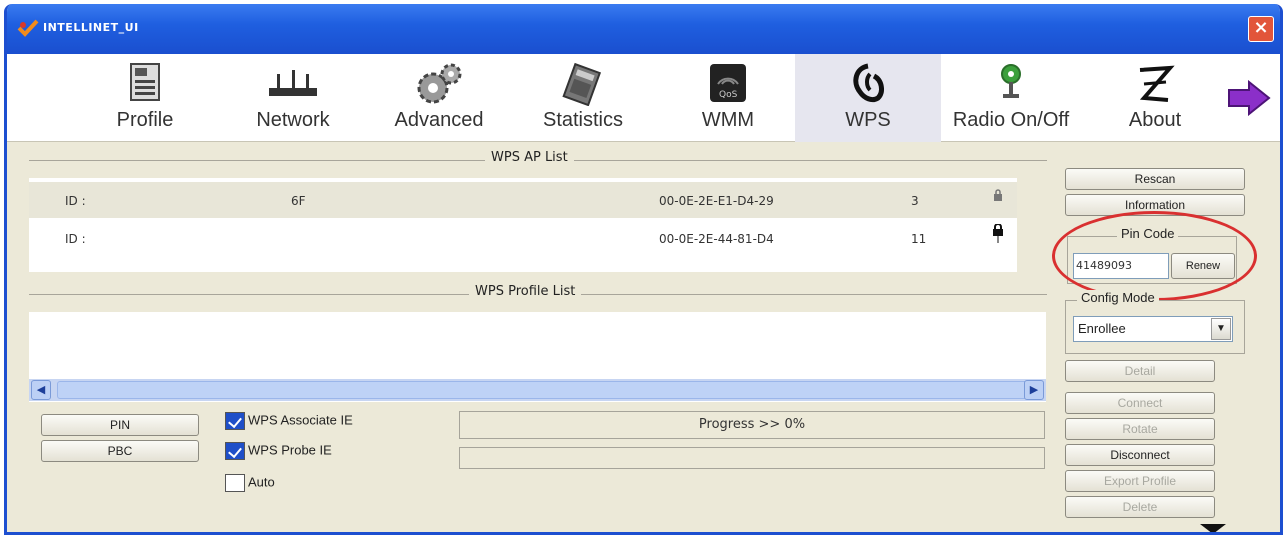 This screenshot has width=1287, height=539. What do you see at coordinates (1011, 120) in the screenshot?
I see `toolbar-radio-label: Radio On/Off` at bounding box center [1011, 120].